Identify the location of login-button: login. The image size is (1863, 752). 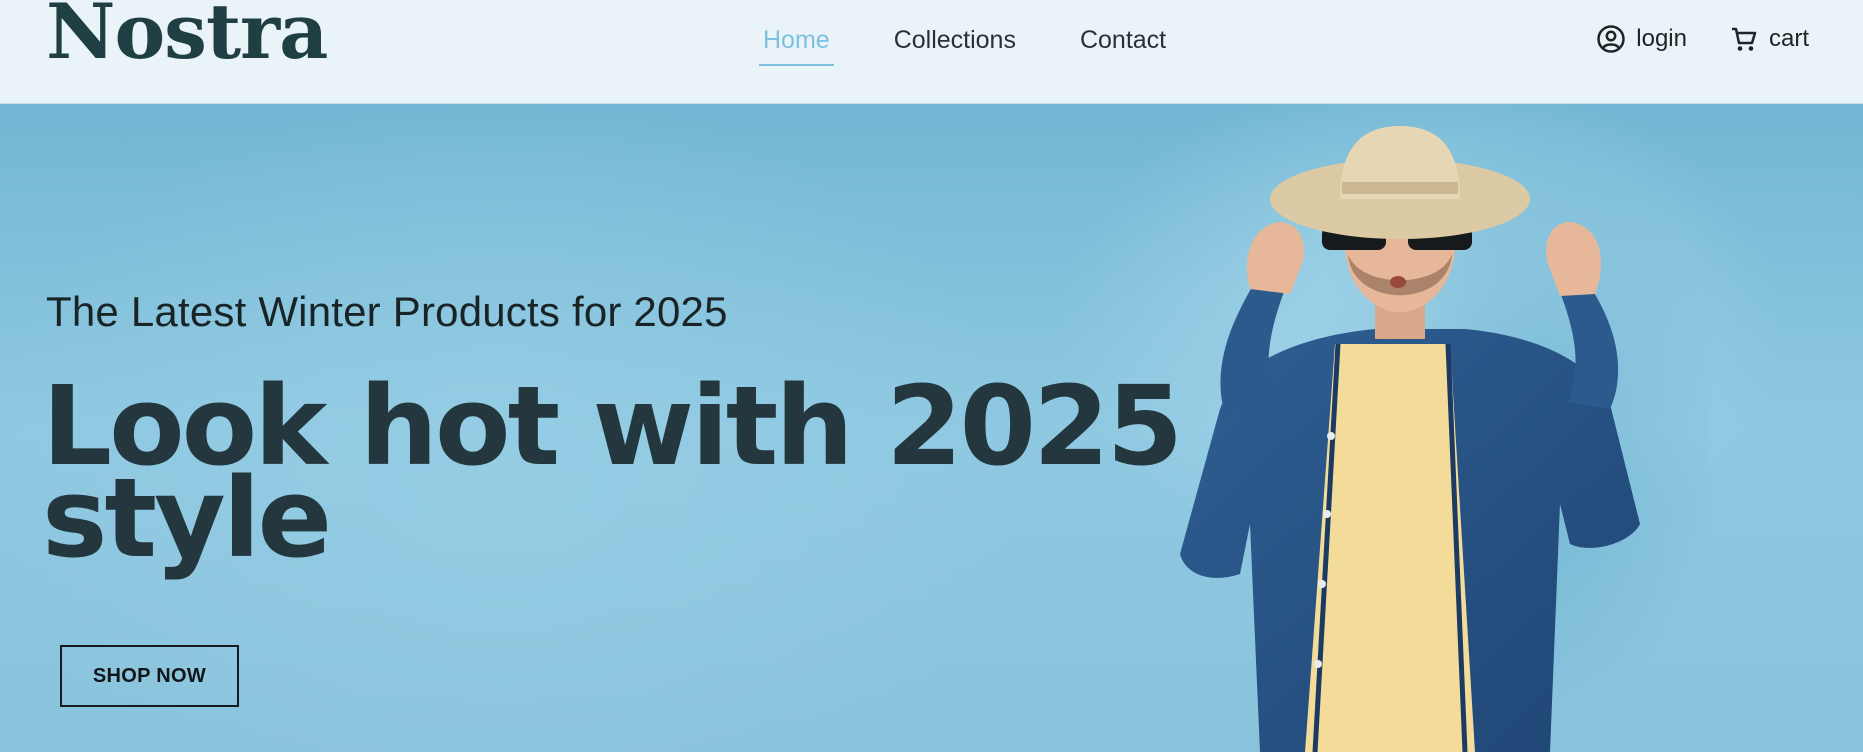
(1641, 39).